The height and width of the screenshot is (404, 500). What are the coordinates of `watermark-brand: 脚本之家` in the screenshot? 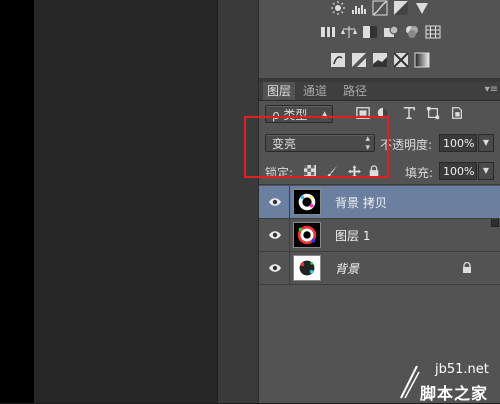 It's located at (454, 393).